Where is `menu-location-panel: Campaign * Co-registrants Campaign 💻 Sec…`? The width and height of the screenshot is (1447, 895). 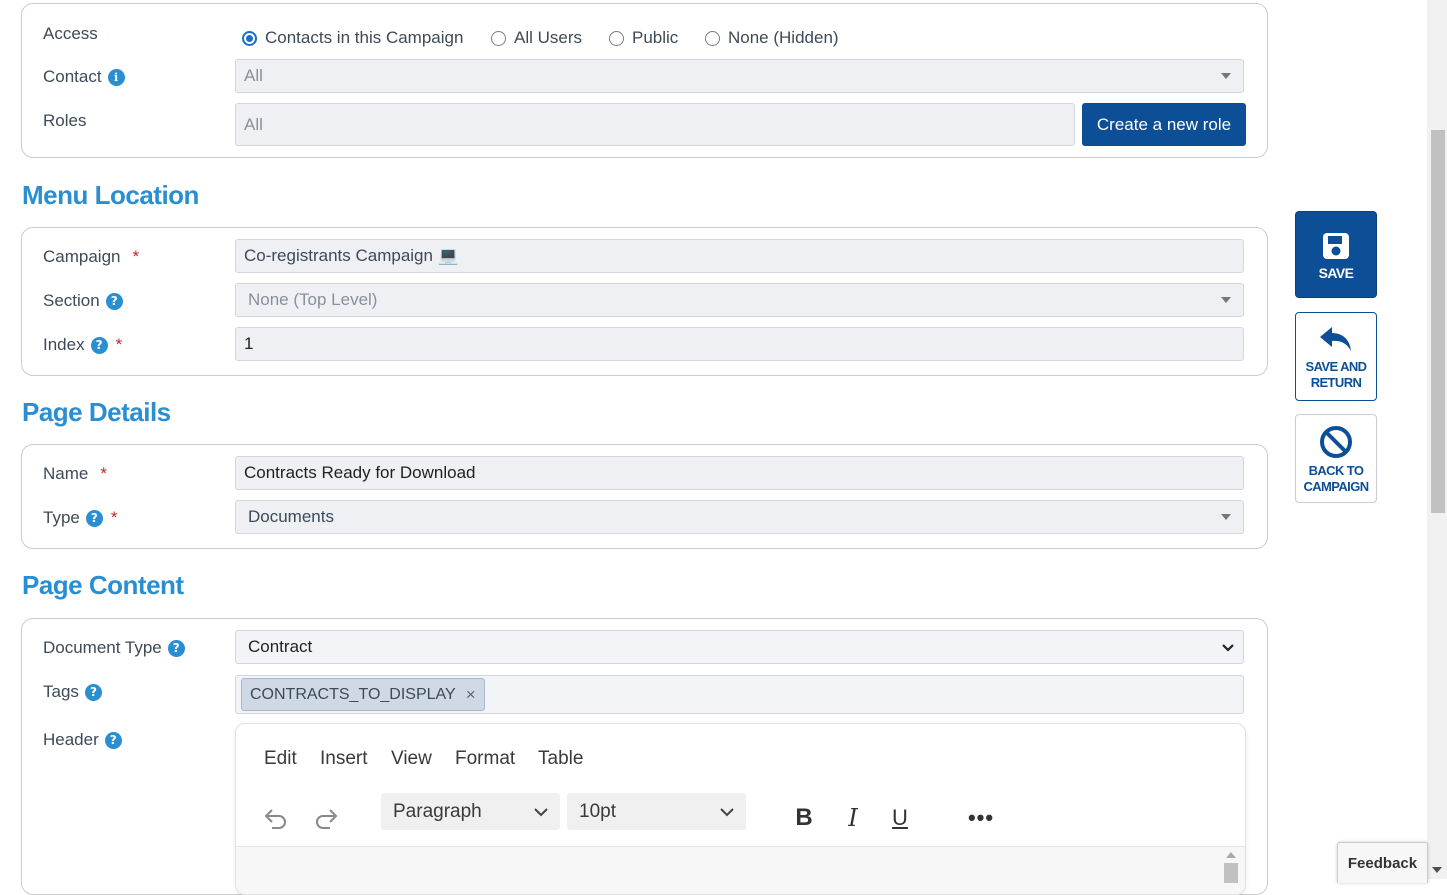 menu-location-panel: Campaign * Co-registrants Campaign 💻 Sec… is located at coordinates (644, 301).